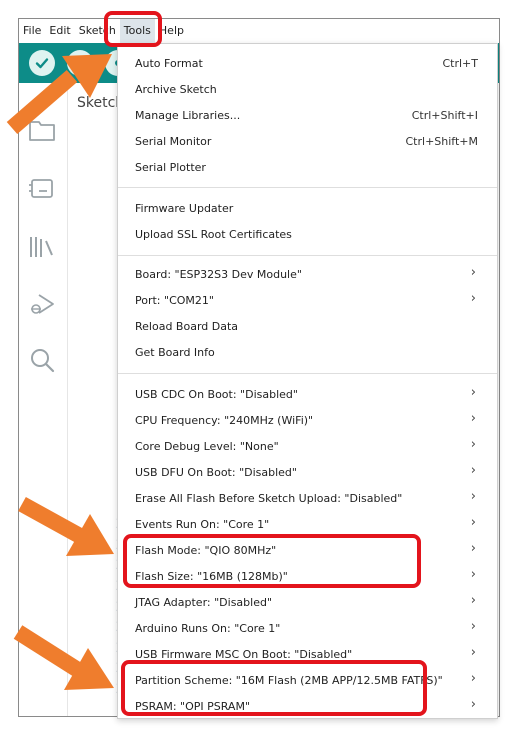  What do you see at coordinates (307, 602) in the screenshot?
I see `menu-item-jtag-adapter-disabled: JTAG Adapter: "Disabled" ›` at bounding box center [307, 602].